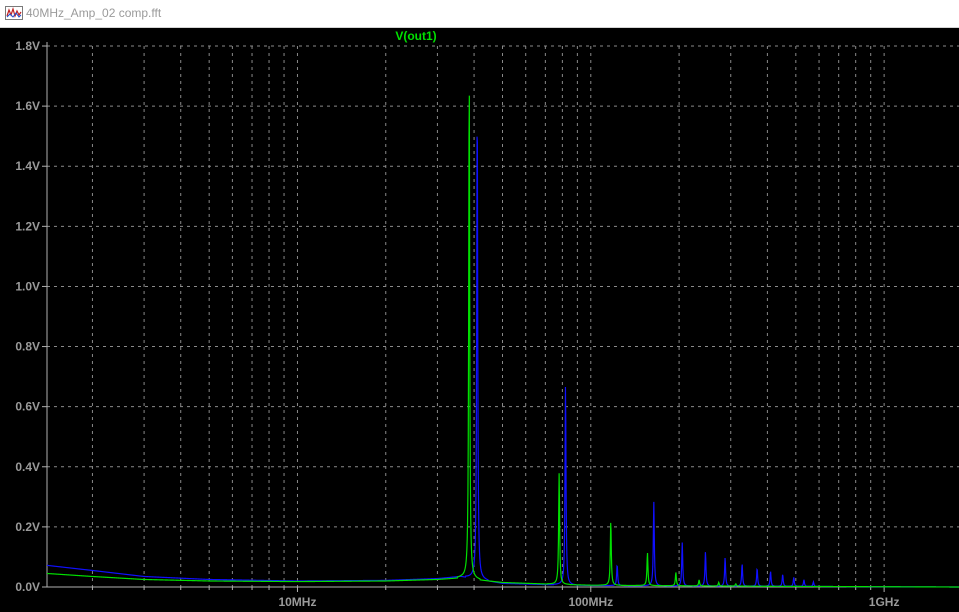 This screenshot has height=612, width=959. I want to click on y-tick-label: 1.0V, so click(27, 286).